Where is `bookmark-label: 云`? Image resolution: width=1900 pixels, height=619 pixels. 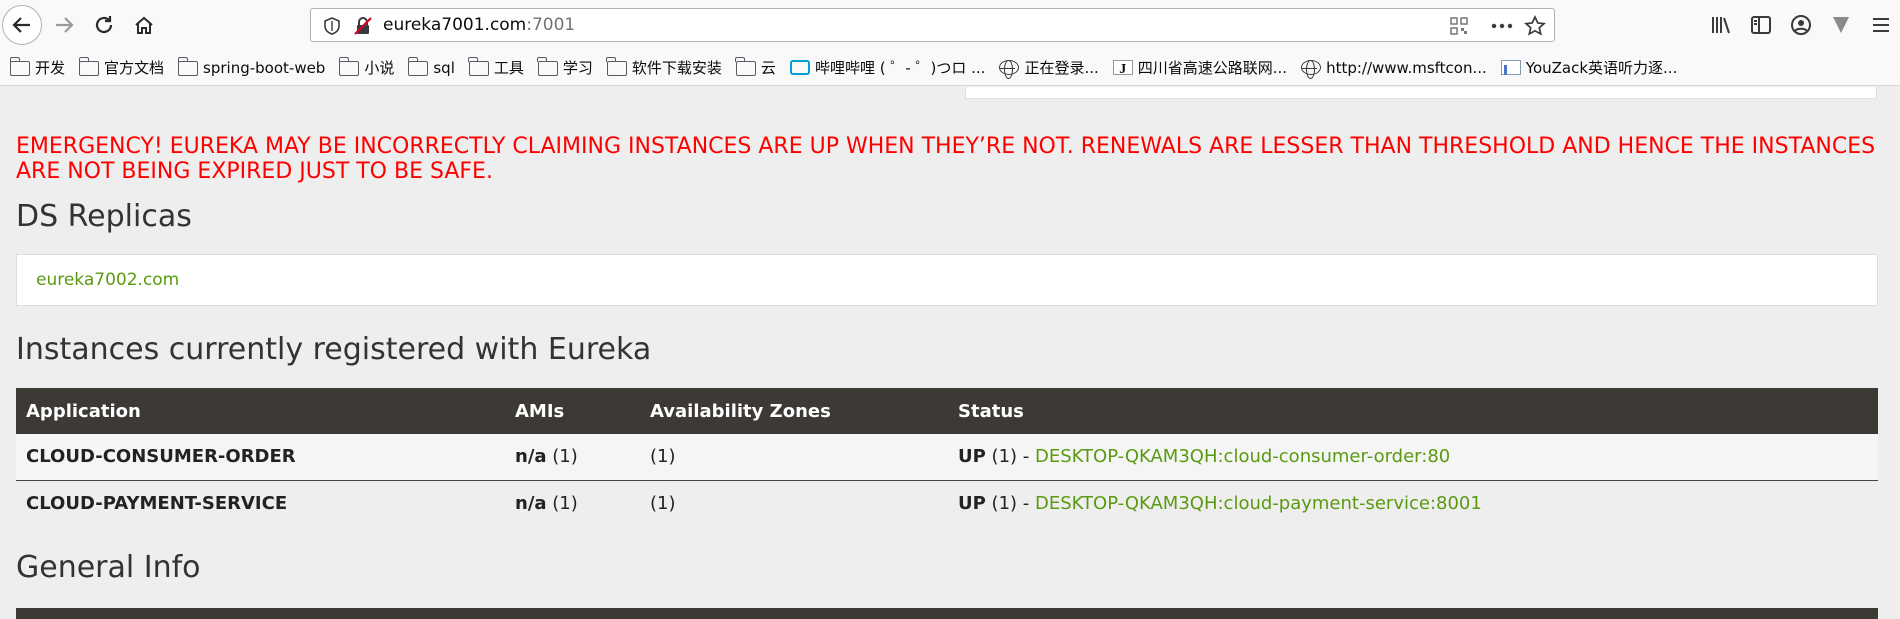 bookmark-label: 云 is located at coordinates (768, 68).